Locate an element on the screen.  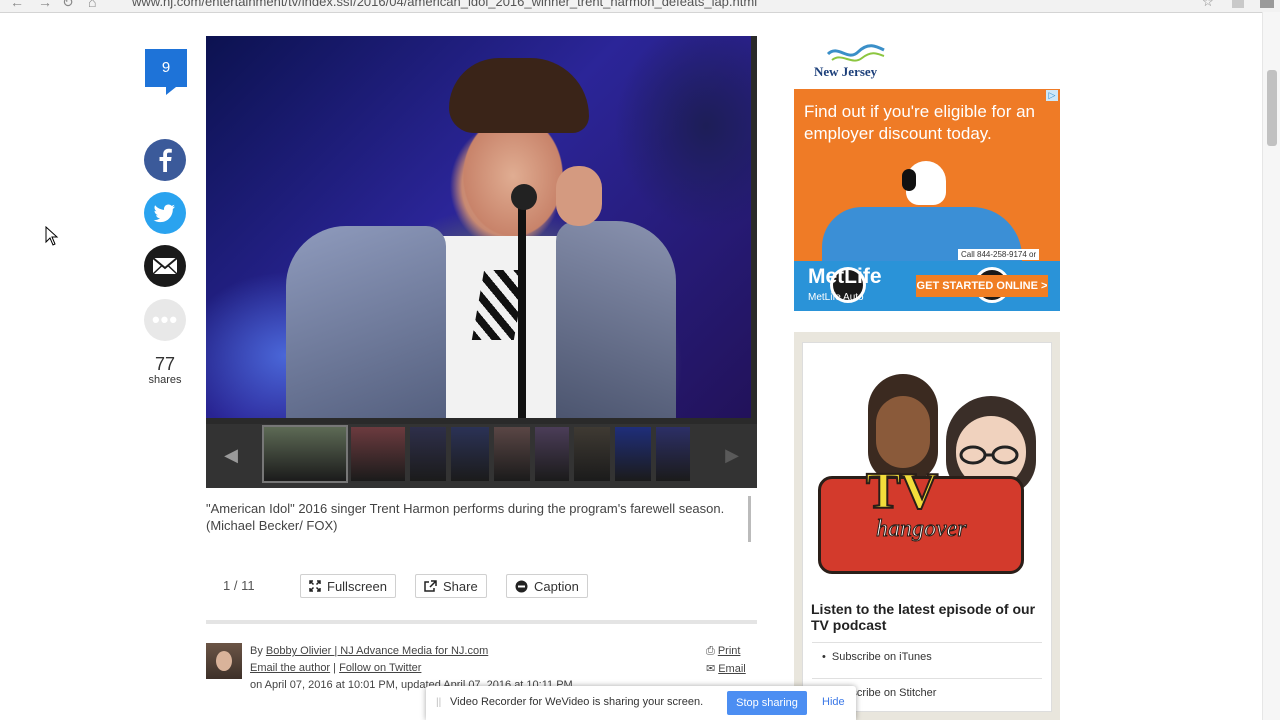
twitter-icon is located at coordinates (164, 213).